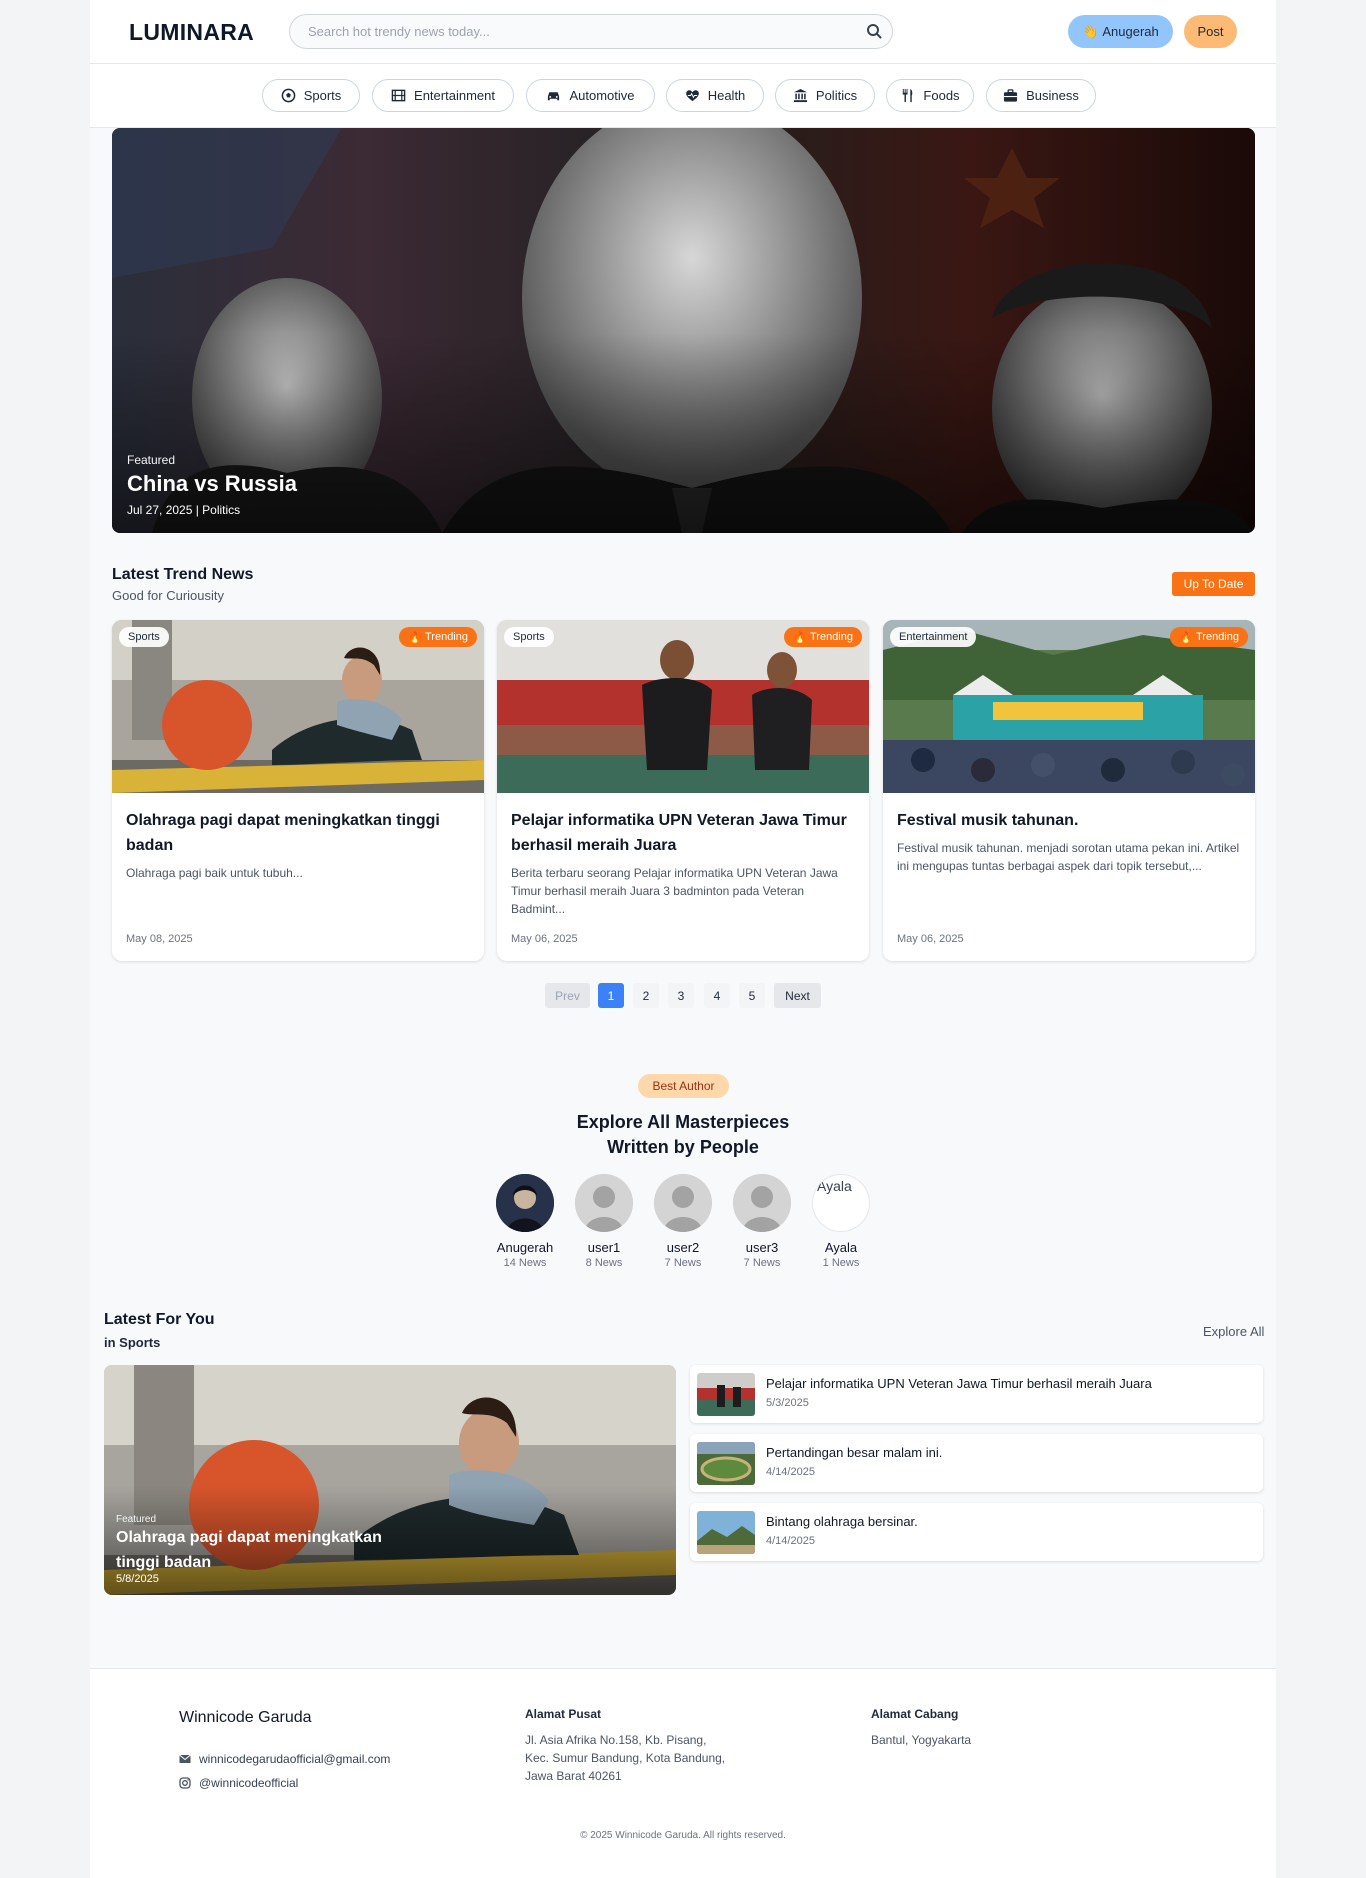 Image resolution: width=1366 pixels, height=1878 pixels. I want to click on latest-item-title: Pertandingan besar malam ini., so click(854, 1452).